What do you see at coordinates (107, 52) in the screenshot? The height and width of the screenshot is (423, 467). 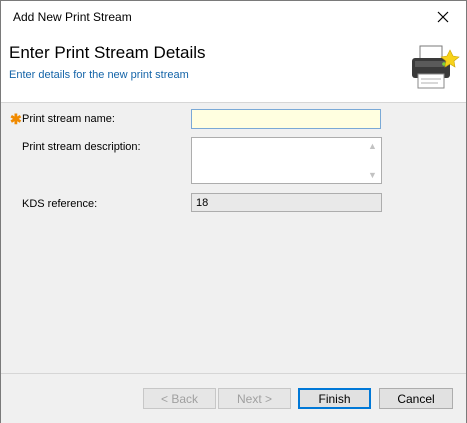 I see `page-title: Enter Print Stream Details` at bounding box center [107, 52].